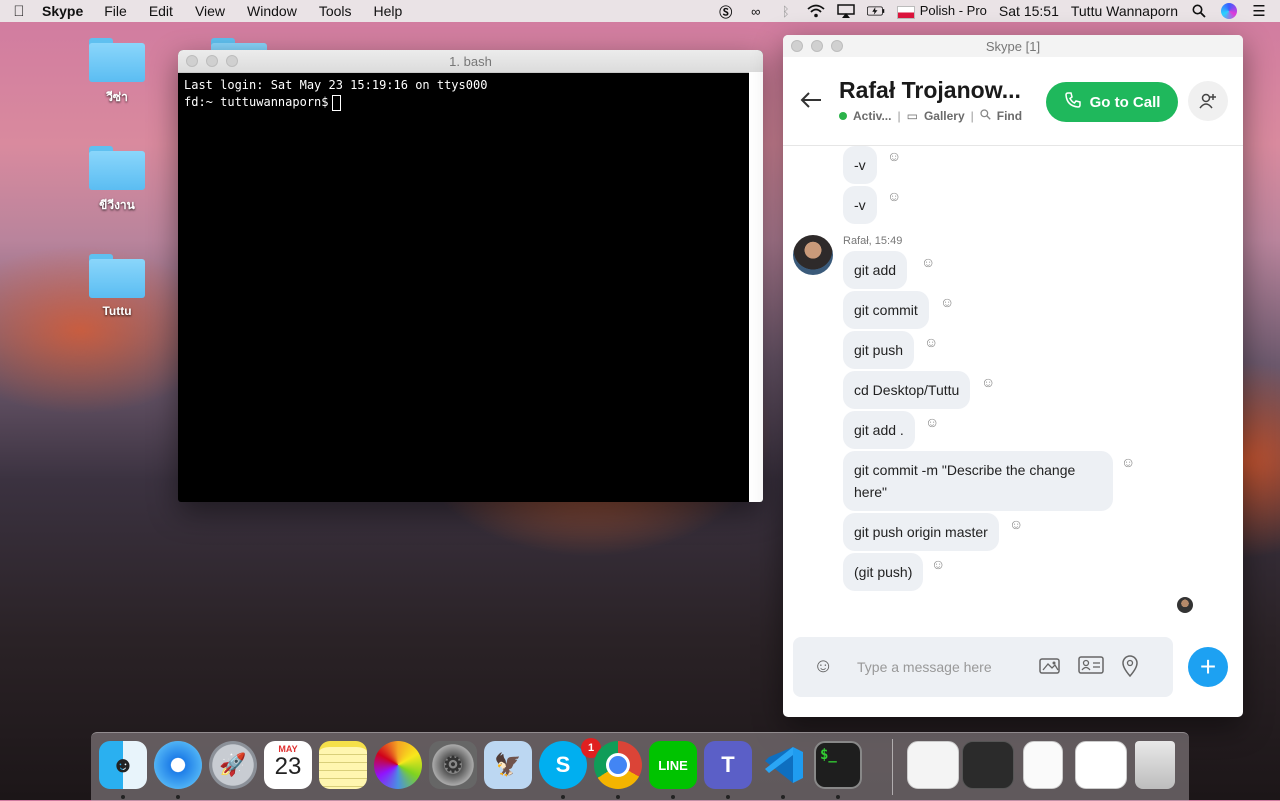 The height and width of the screenshot is (801, 1280). I want to click on message-bubble: git push, so click(879, 350).